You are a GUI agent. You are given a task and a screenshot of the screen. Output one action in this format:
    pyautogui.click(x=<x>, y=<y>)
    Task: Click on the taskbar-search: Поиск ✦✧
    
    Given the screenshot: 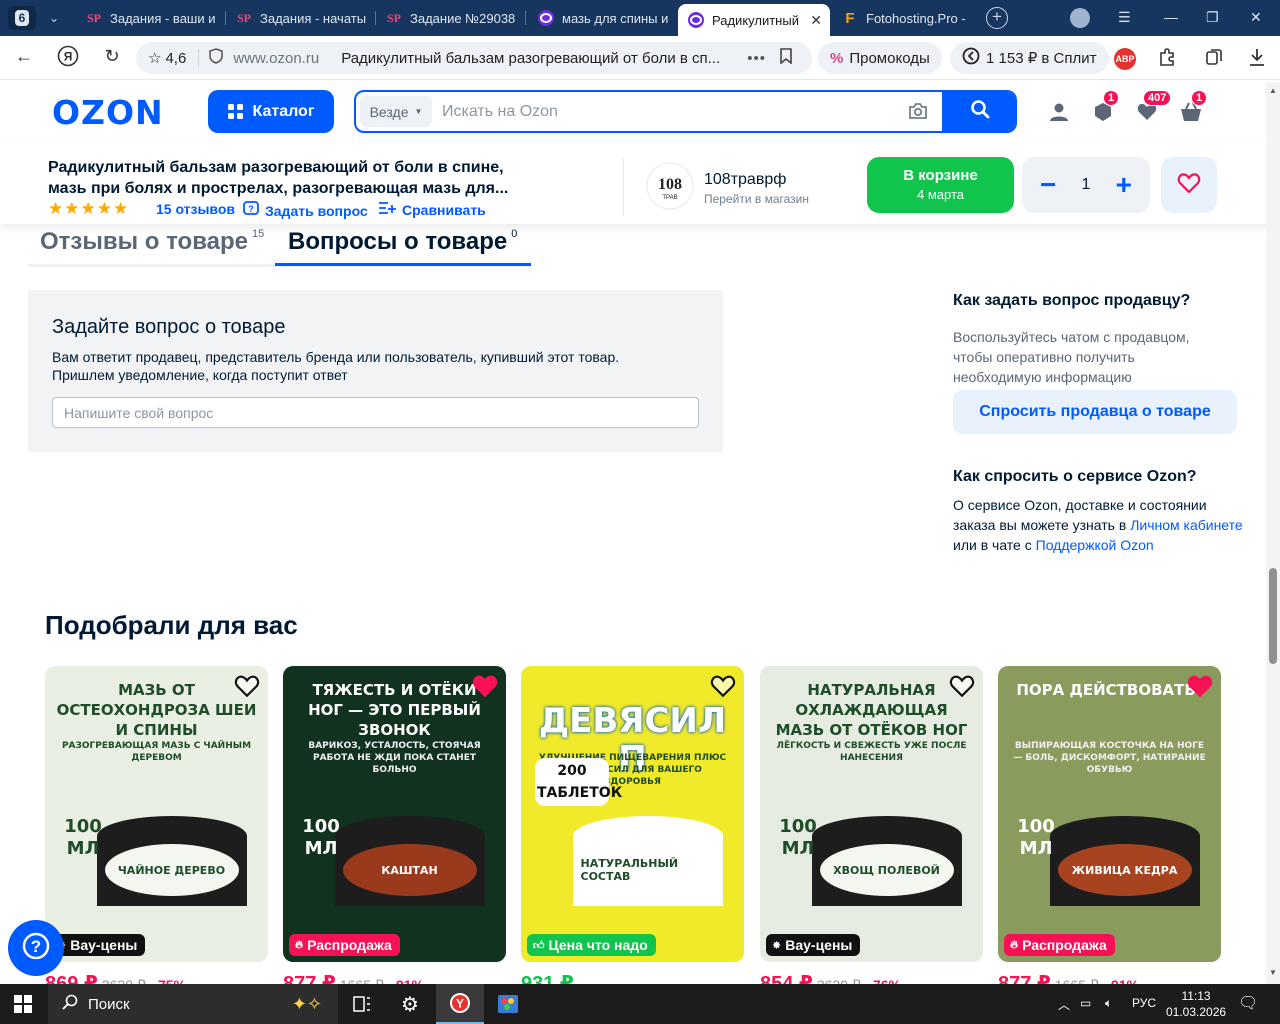 What is the action you would take?
    pyautogui.click(x=193, y=1004)
    